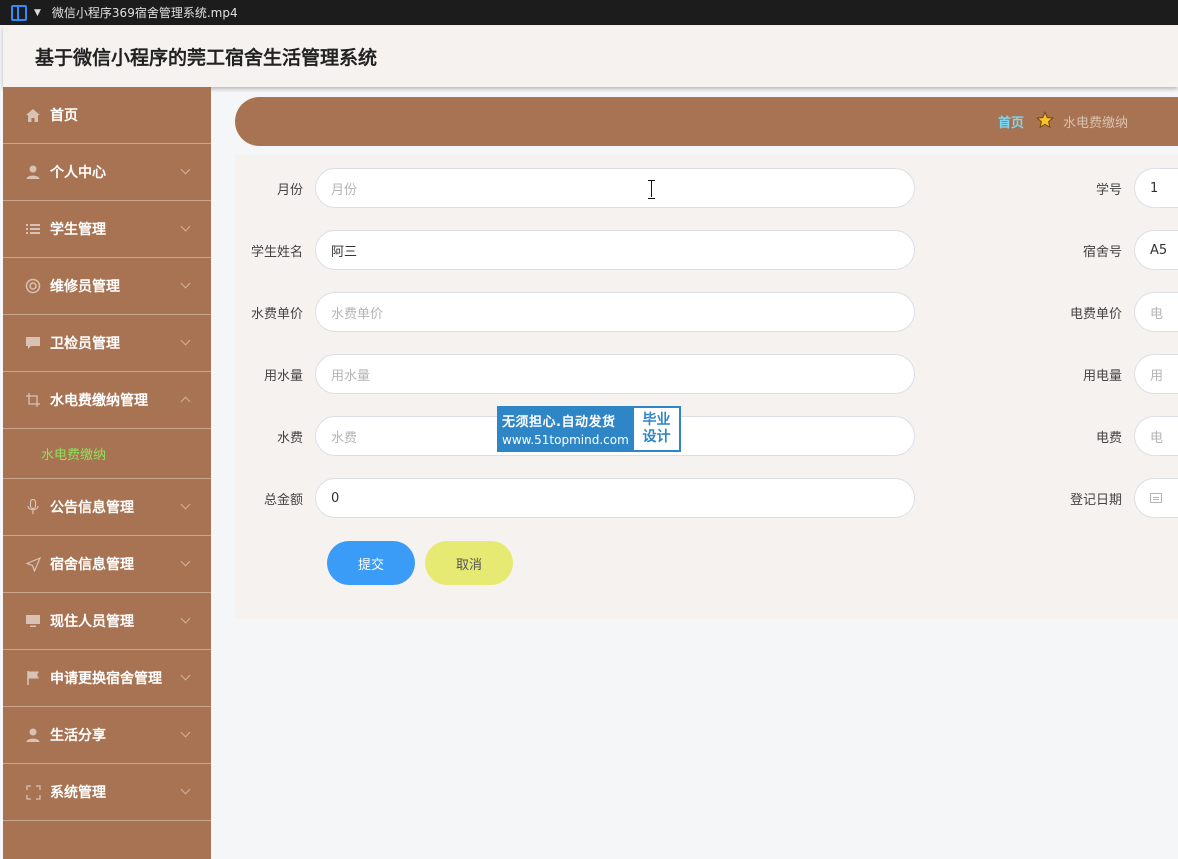 The image size is (1178, 859). I want to click on dorm-number-label: 宿舍号, so click(1102, 252).